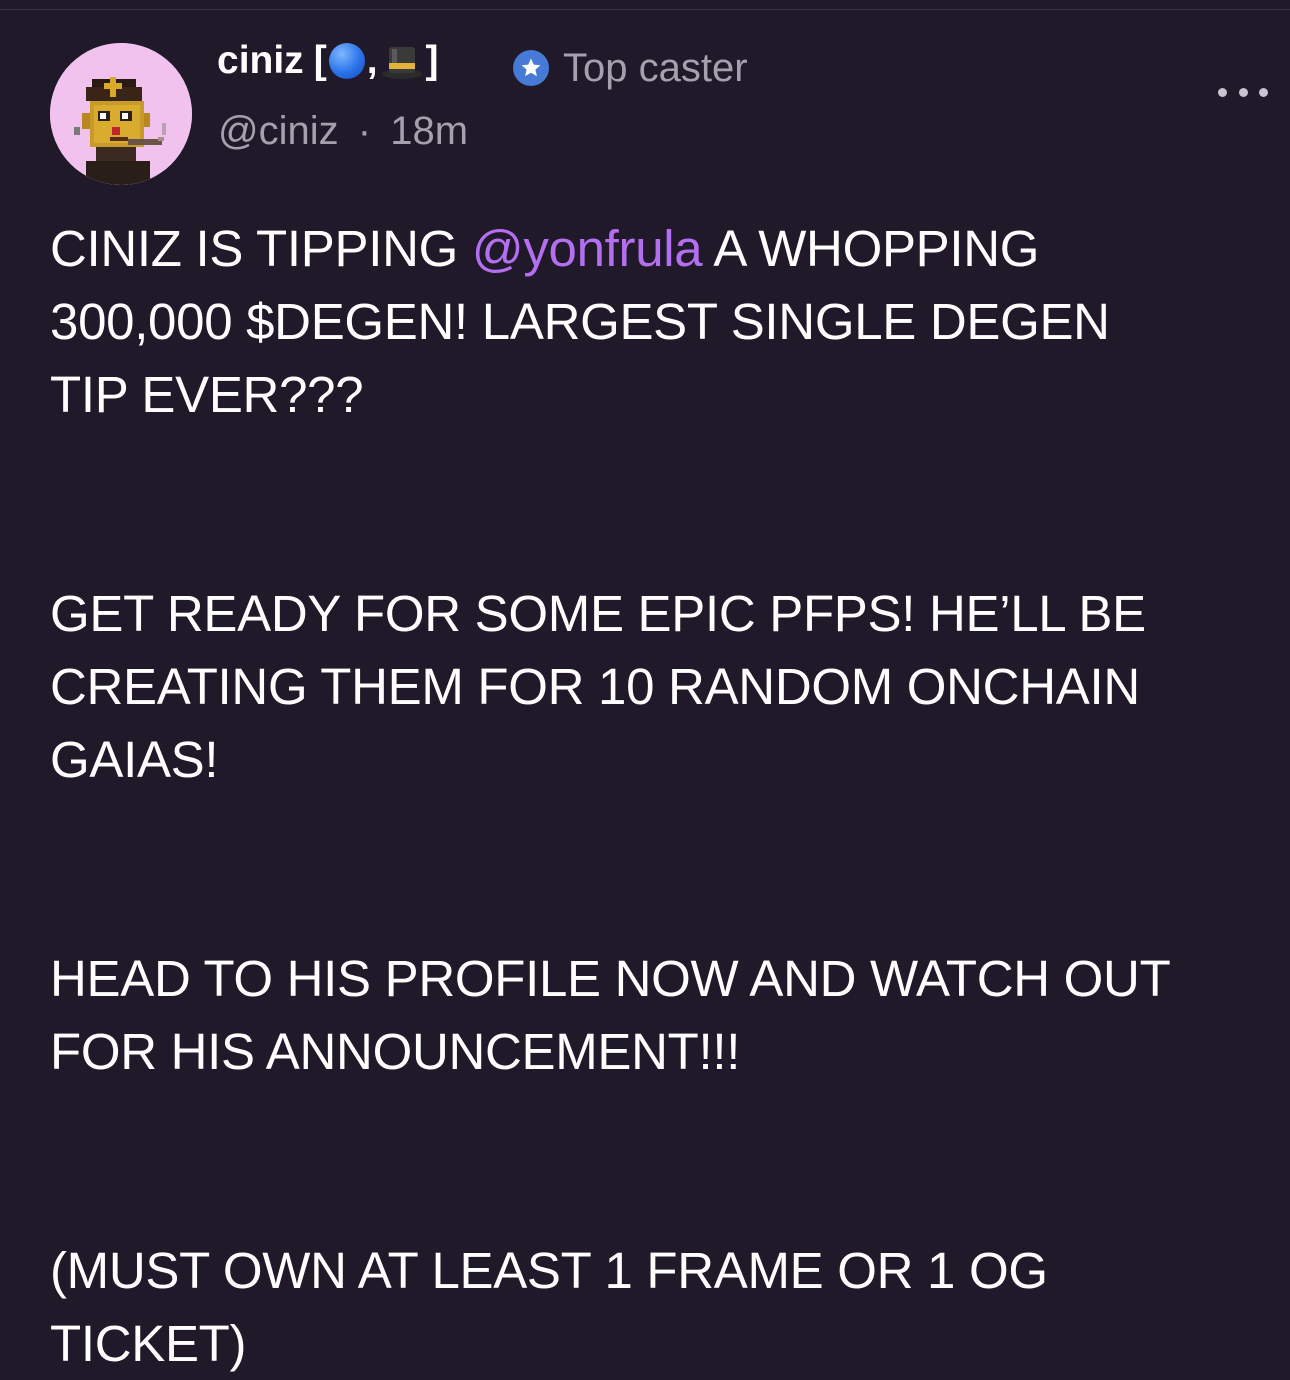 The width and height of the screenshot is (1290, 1380). Describe the element at coordinates (610, 978) in the screenshot. I see `cast-line: HEAD TO HIS PROFILE NOW AND WATCH OUT` at that location.